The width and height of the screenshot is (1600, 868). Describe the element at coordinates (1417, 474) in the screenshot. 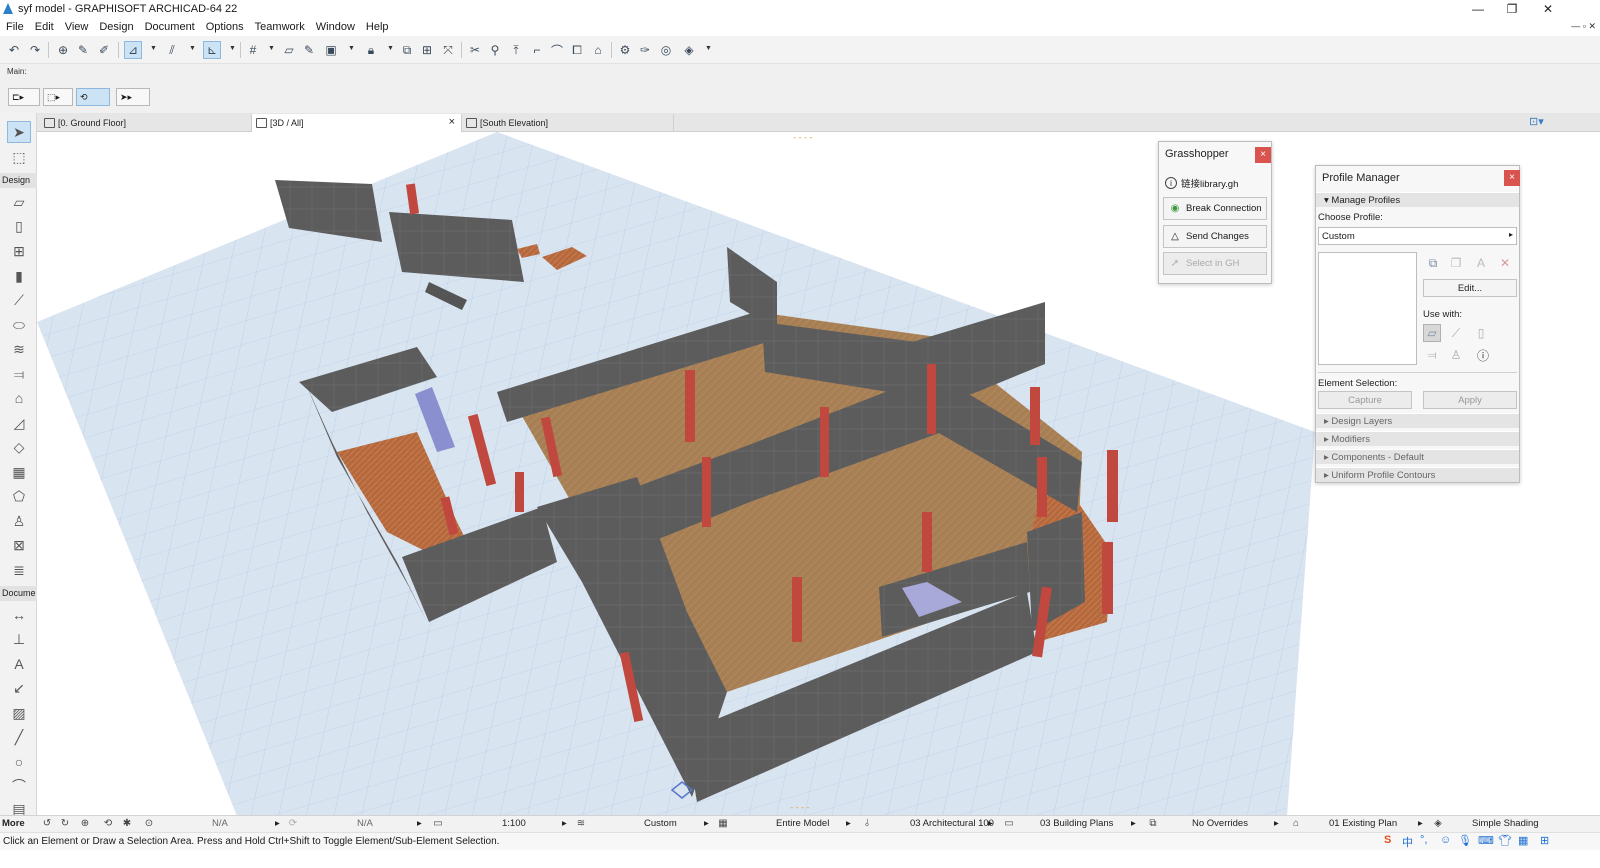

I see `uniform-profile-contours-section: ▸ Uniform Profile Contours` at that location.